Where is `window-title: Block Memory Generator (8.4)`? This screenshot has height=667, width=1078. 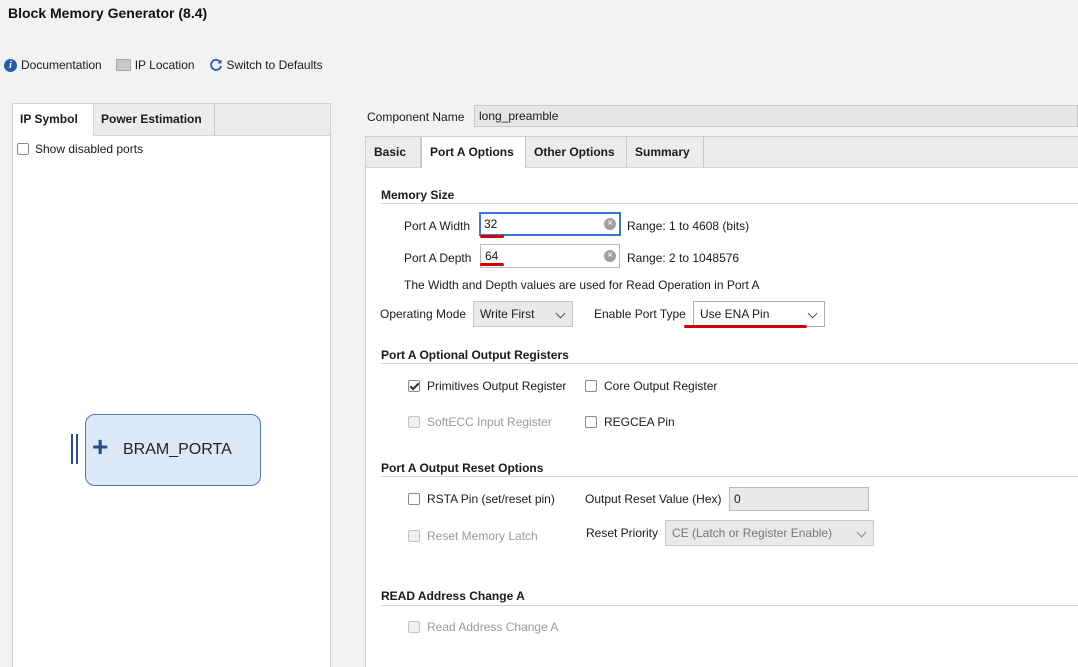
window-title: Block Memory Generator (8.4) is located at coordinates (108, 13).